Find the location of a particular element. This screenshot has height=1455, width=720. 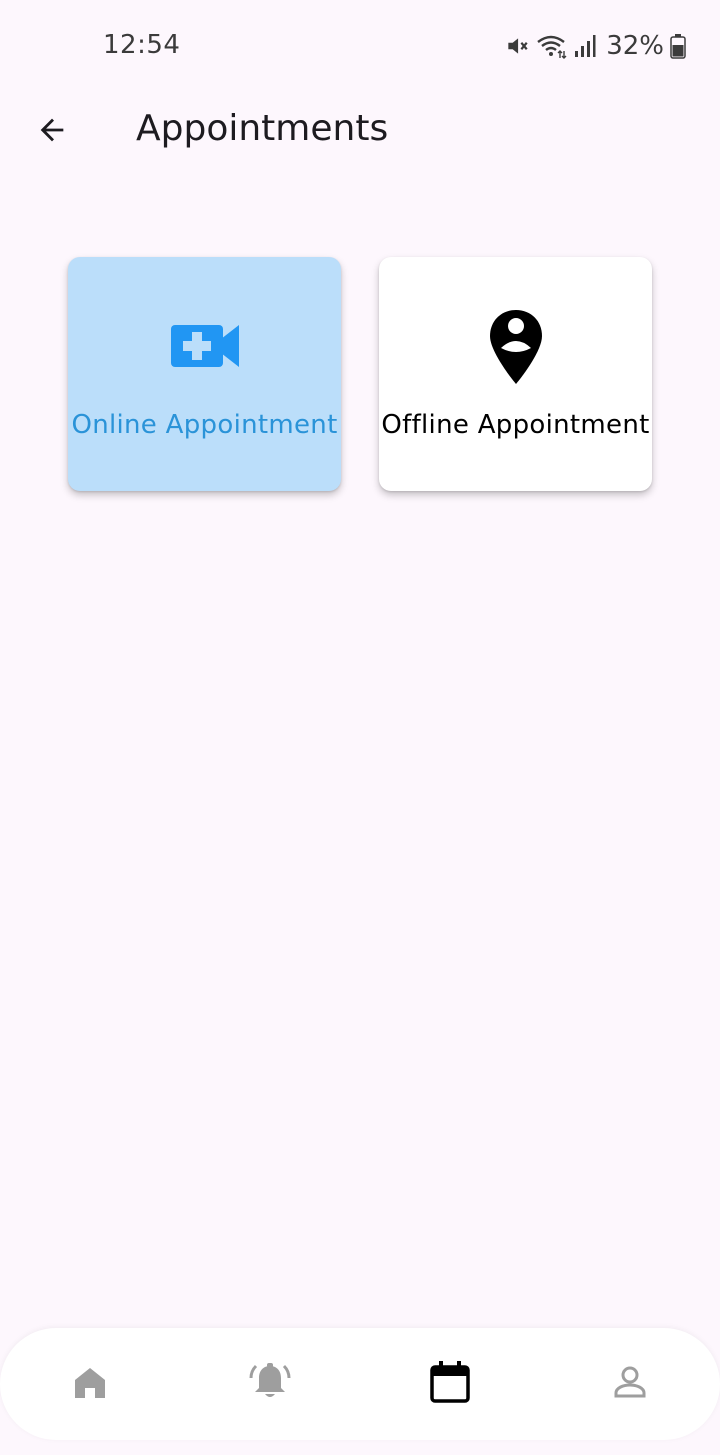

wifi-icon is located at coordinates (552, 46).